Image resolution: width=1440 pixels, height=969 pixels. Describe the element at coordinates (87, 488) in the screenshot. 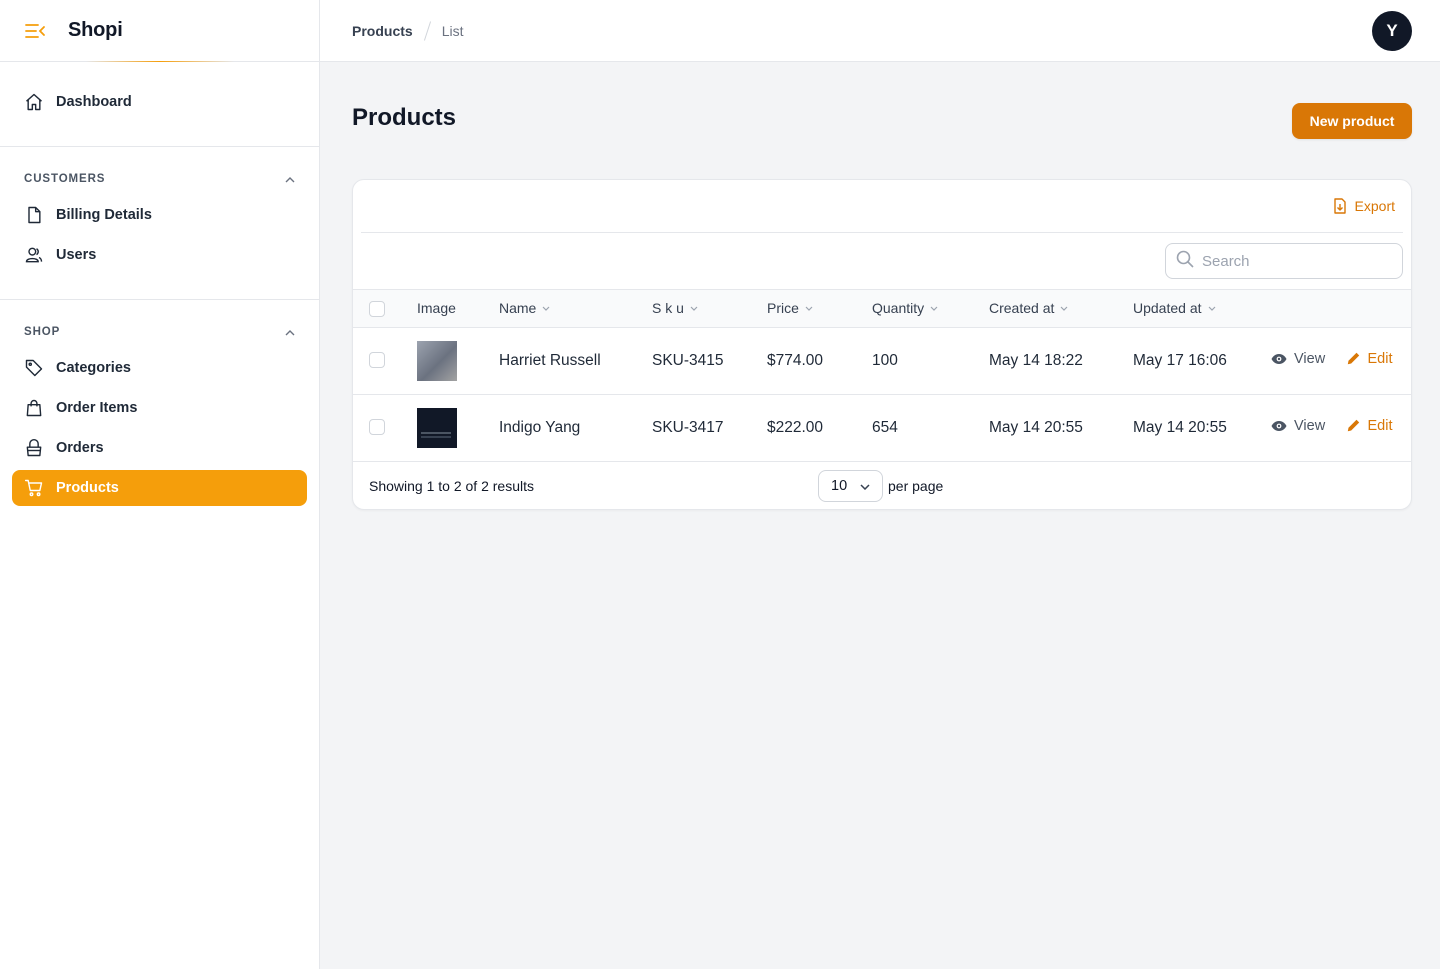

I see `sidebar-item-label: Products` at that location.